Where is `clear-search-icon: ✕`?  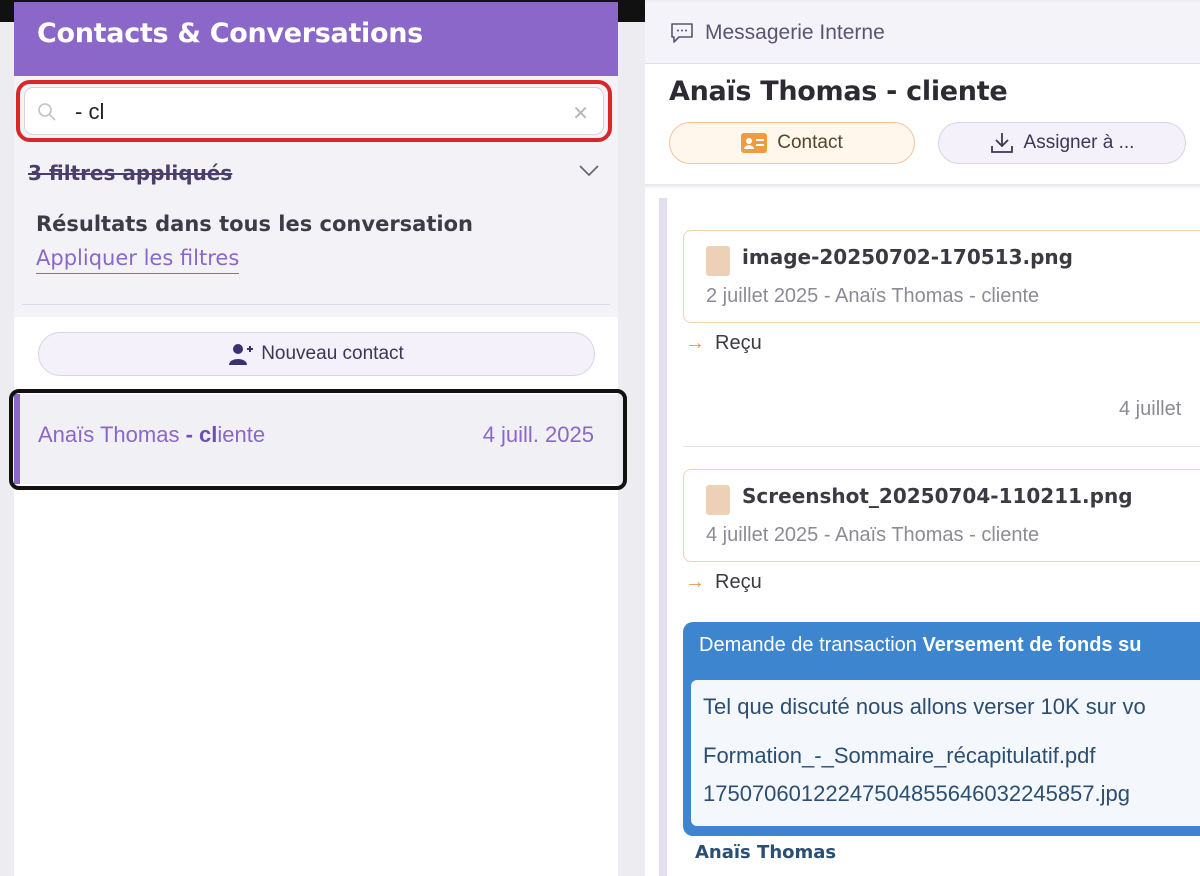 clear-search-icon: ✕ is located at coordinates (580, 113).